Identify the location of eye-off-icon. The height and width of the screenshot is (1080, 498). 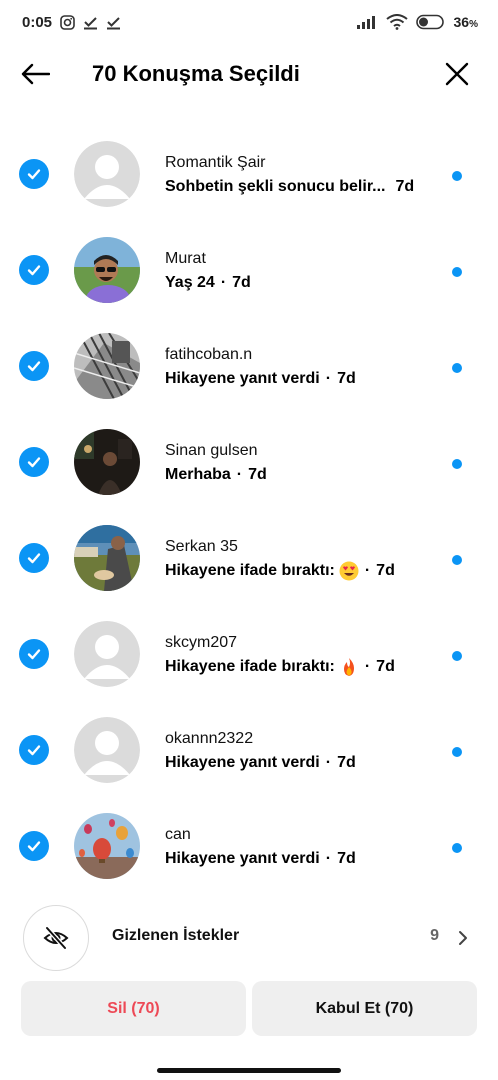
(56, 938).